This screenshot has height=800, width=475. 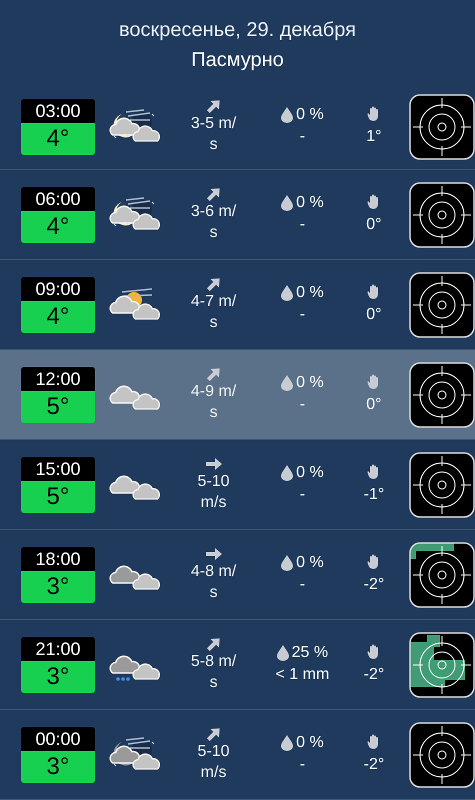 What do you see at coordinates (213, 572) in the screenshot?
I see `wind-speed-text: 4-8 m/` at bounding box center [213, 572].